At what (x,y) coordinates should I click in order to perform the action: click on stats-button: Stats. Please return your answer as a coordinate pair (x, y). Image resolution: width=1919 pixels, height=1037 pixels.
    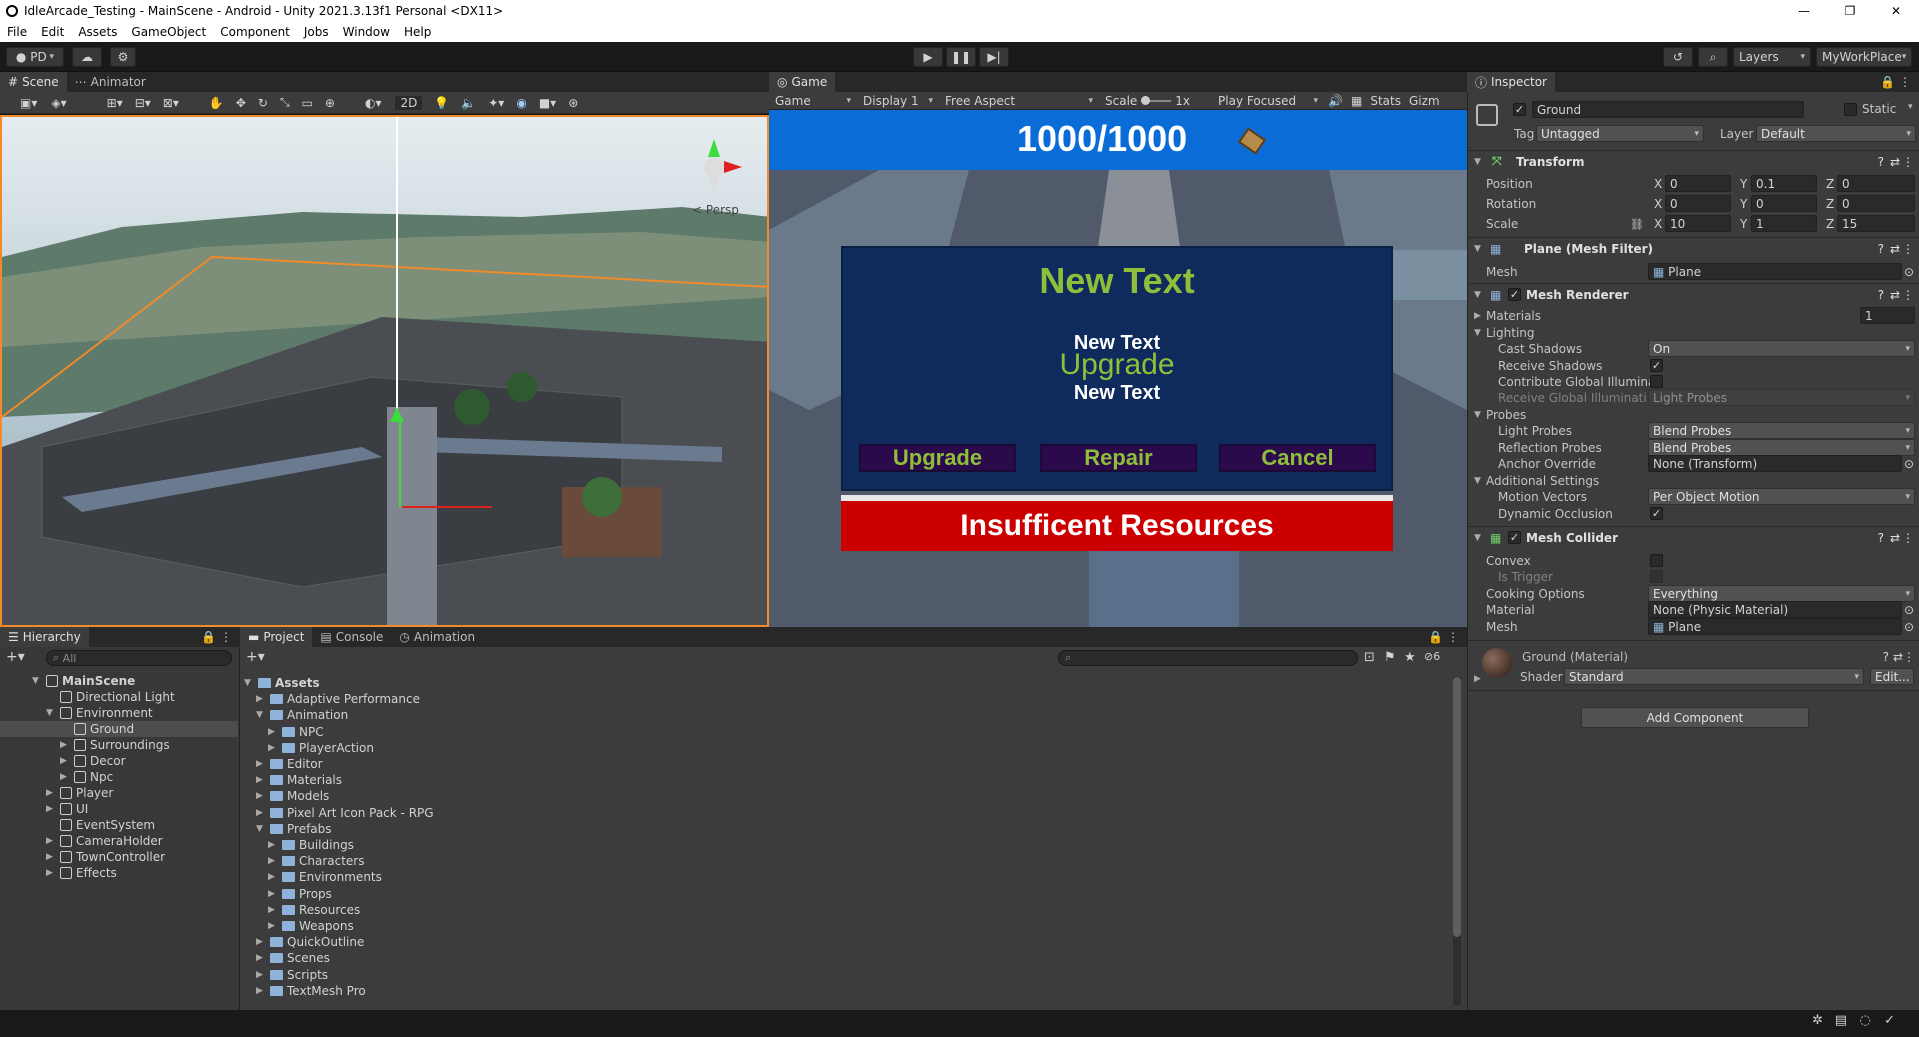
    Looking at the image, I should click on (1385, 101).